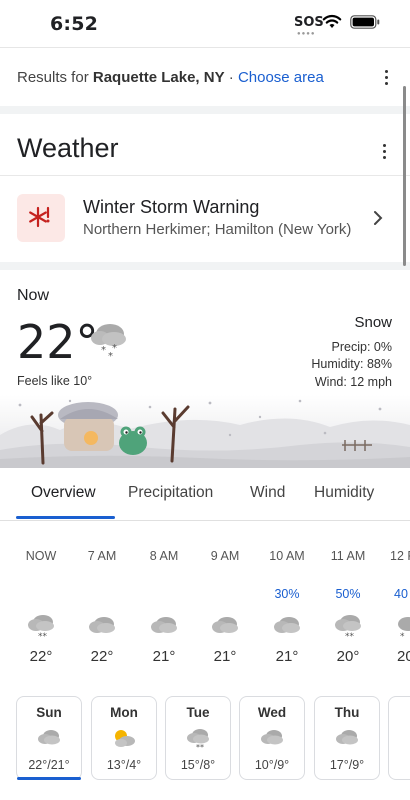  Describe the element at coordinates (348, 556) in the screenshot. I see `hour-label: 11 AM` at that location.